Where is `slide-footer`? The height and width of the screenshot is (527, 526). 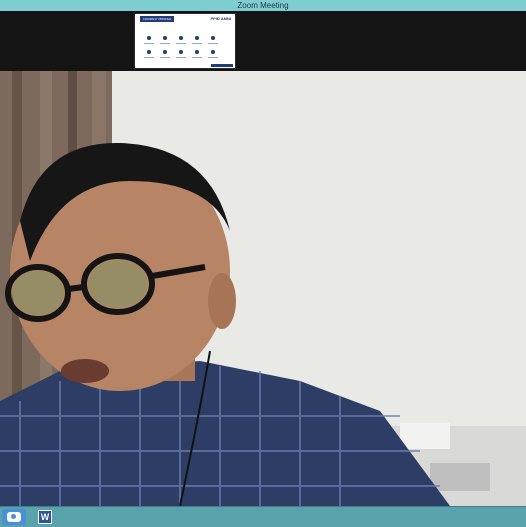
slide-footer is located at coordinates (222, 65).